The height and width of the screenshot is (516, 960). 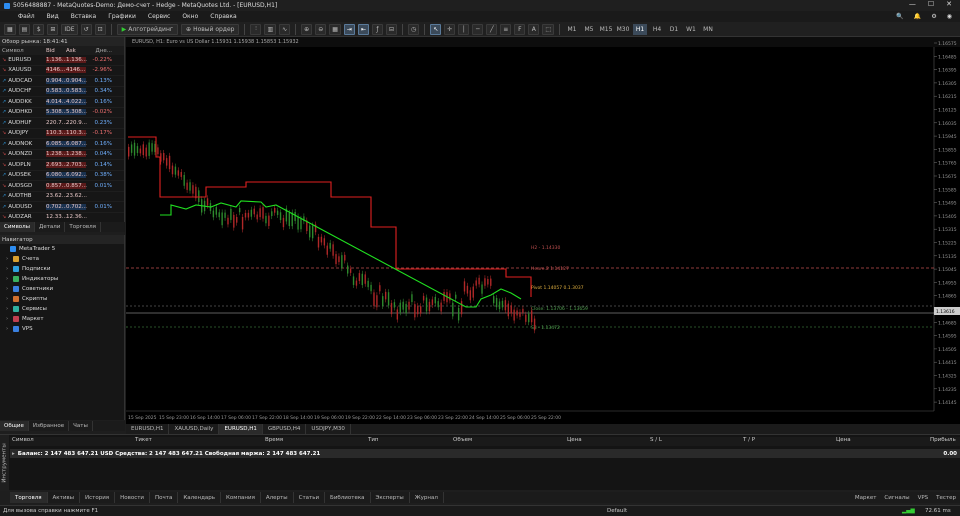 I want to click on tab-common: Общие, so click(x=14, y=426).